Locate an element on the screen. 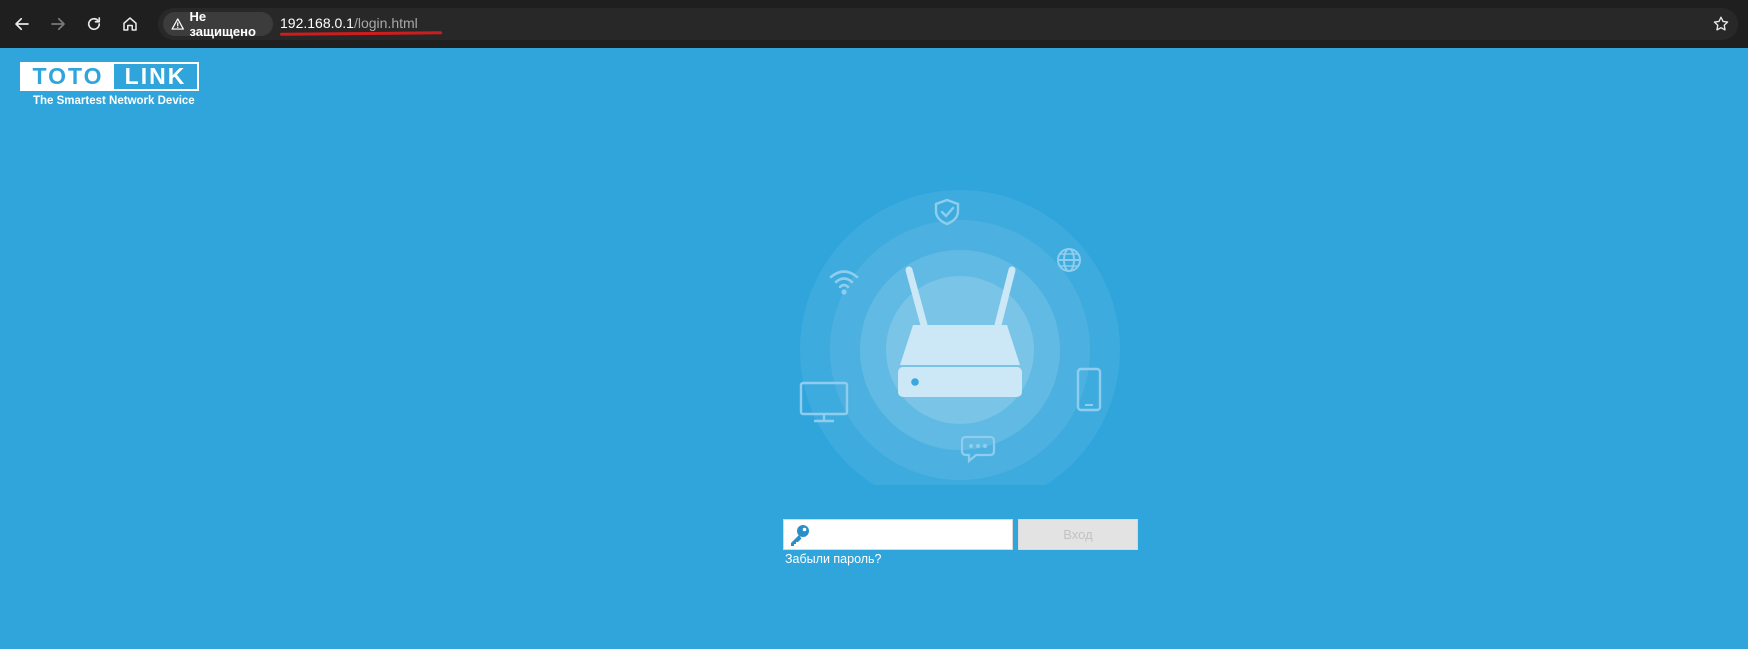 The height and width of the screenshot is (649, 1748). reload-icon is located at coordinates (94, 24).